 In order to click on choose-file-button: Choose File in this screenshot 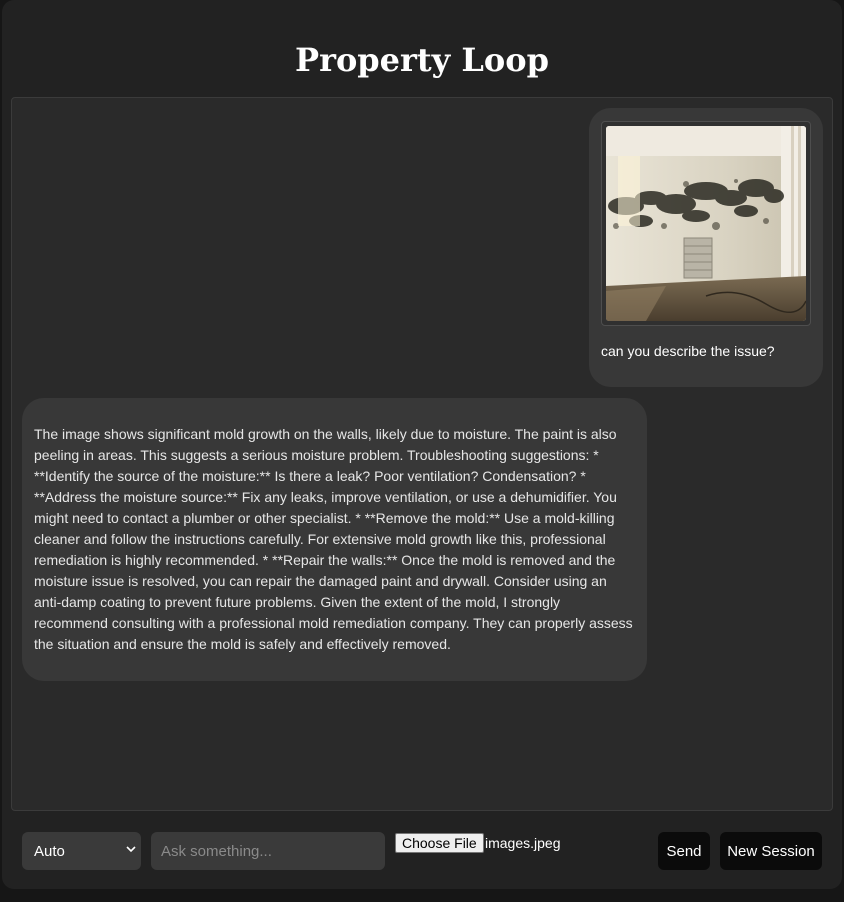, I will do `click(439, 843)`.